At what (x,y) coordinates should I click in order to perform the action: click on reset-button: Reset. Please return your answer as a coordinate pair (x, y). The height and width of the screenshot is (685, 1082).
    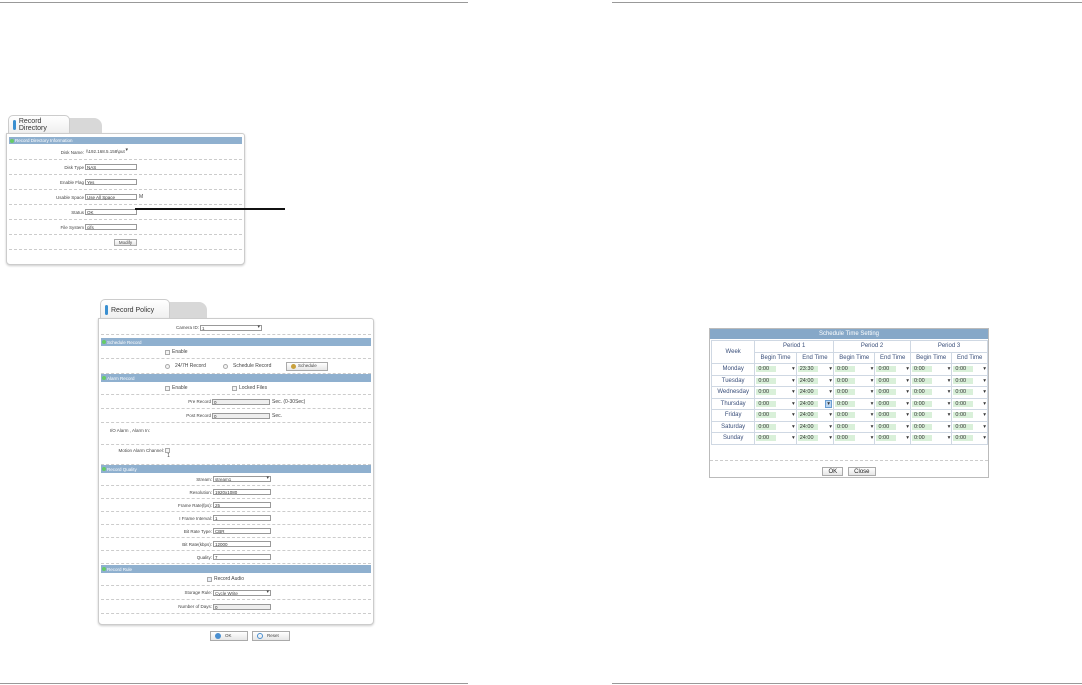
    Looking at the image, I should click on (271, 636).